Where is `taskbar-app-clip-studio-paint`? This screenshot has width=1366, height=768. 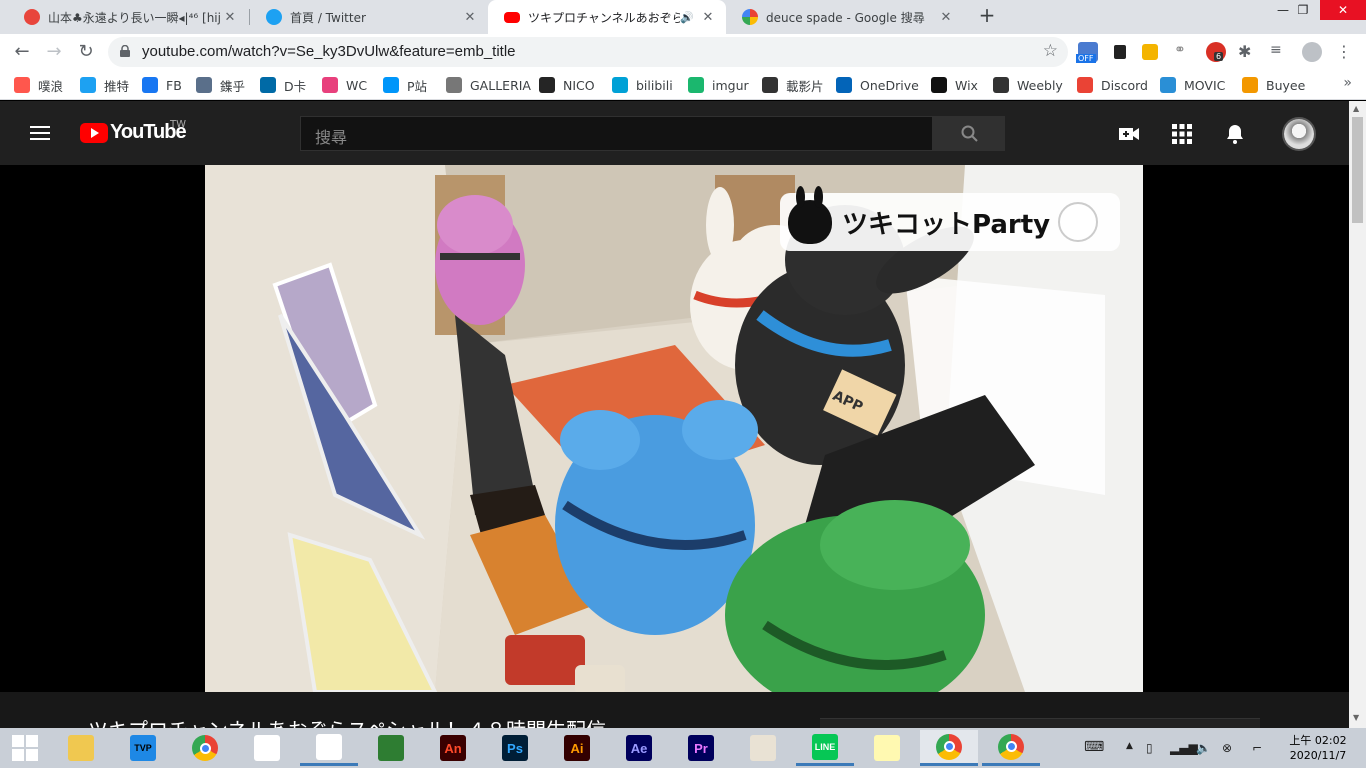
taskbar-app-clip-studio-paint is located at coordinates (329, 748).